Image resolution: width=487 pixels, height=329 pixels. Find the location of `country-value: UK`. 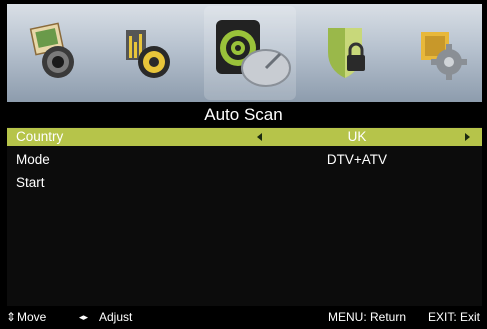

country-value: UK is located at coordinates (357, 136).